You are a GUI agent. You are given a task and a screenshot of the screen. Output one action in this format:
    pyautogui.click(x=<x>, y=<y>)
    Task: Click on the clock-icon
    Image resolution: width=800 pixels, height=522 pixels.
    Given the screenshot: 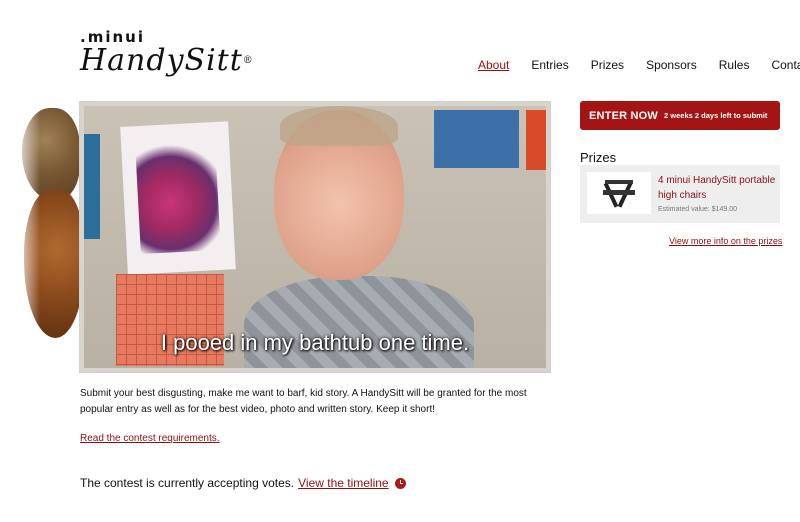 What is the action you would take?
    pyautogui.click(x=400, y=483)
    